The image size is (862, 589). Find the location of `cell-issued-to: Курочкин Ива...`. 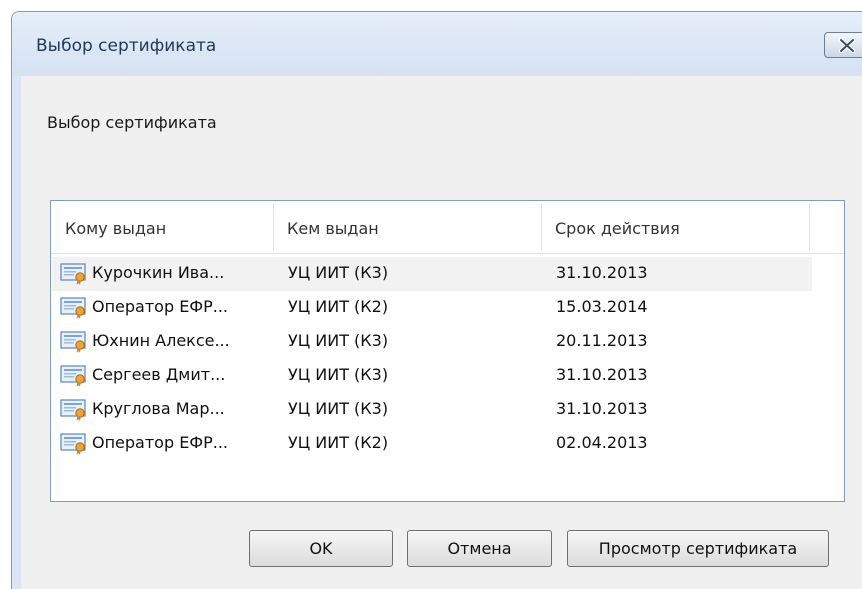

cell-issued-to: Курочкин Ива... is located at coordinates (158, 272).